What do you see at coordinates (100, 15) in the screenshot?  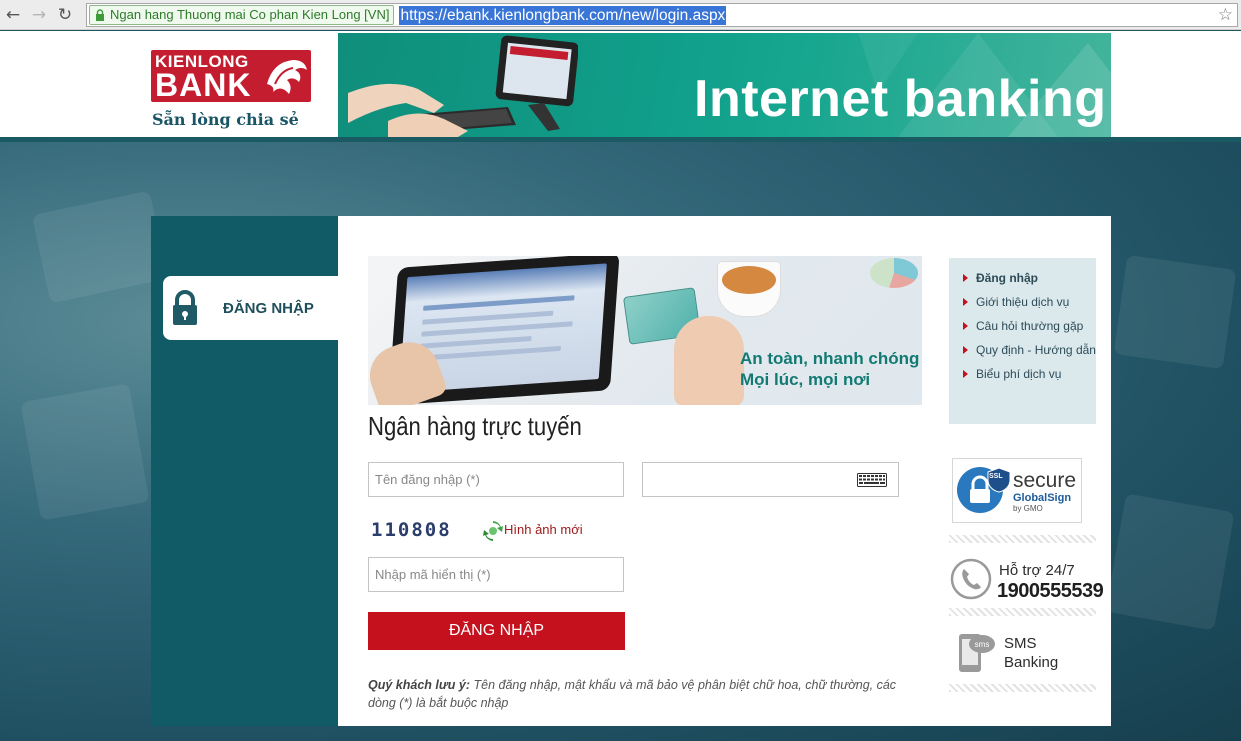 I see `lock-icon` at bounding box center [100, 15].